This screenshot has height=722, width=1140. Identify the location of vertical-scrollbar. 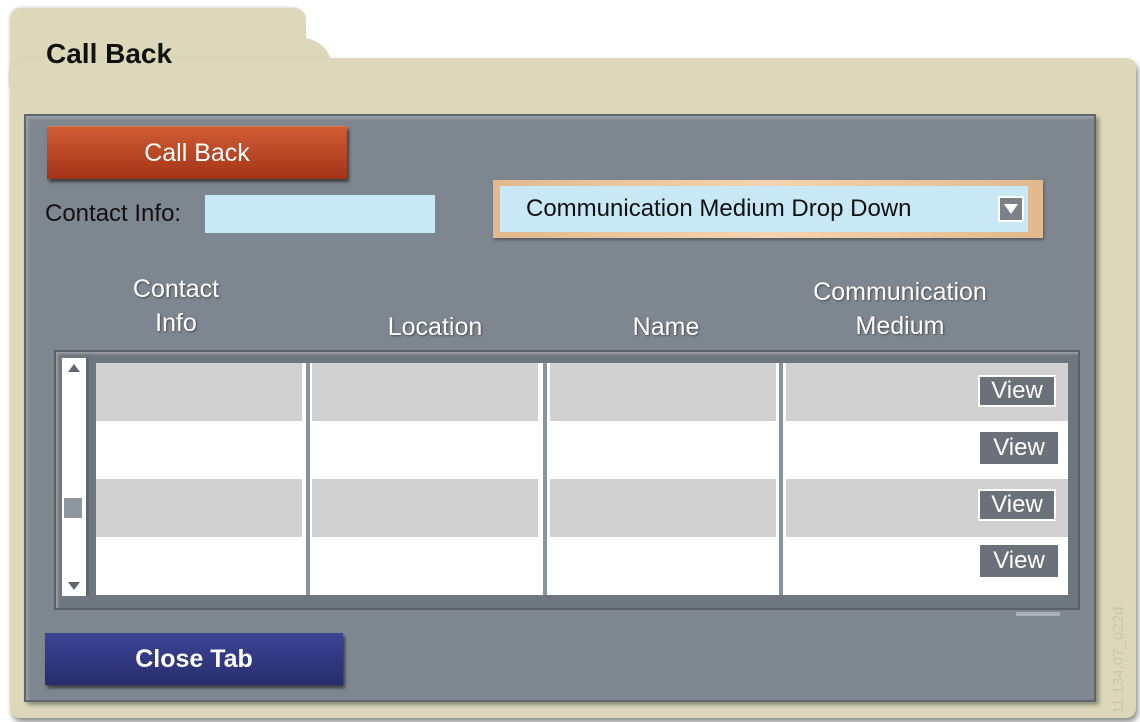
(75, 477).